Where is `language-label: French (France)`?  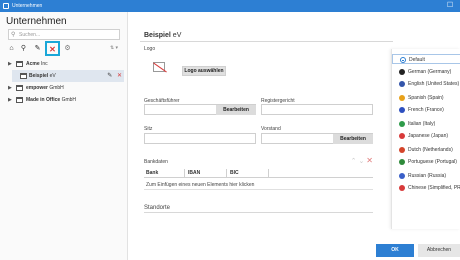
language-label: French (France) is located at coordinates (426, 110).